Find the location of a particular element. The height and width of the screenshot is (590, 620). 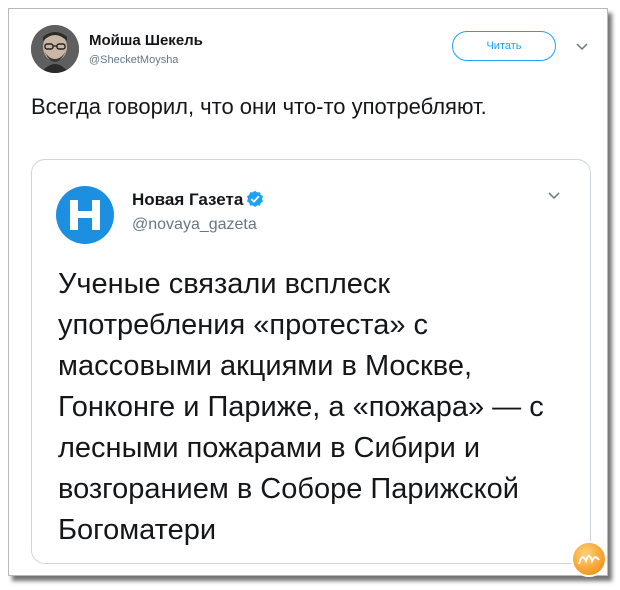

follow-button: Читать is located at coordinates (504, 46).